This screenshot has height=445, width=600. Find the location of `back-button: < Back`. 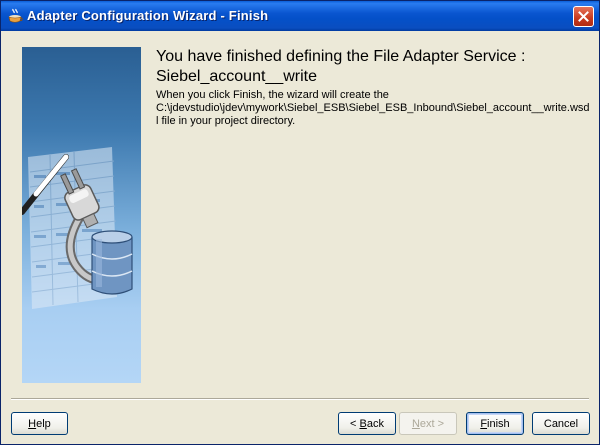

back-button: < Back is located at coordinates (367, 423).